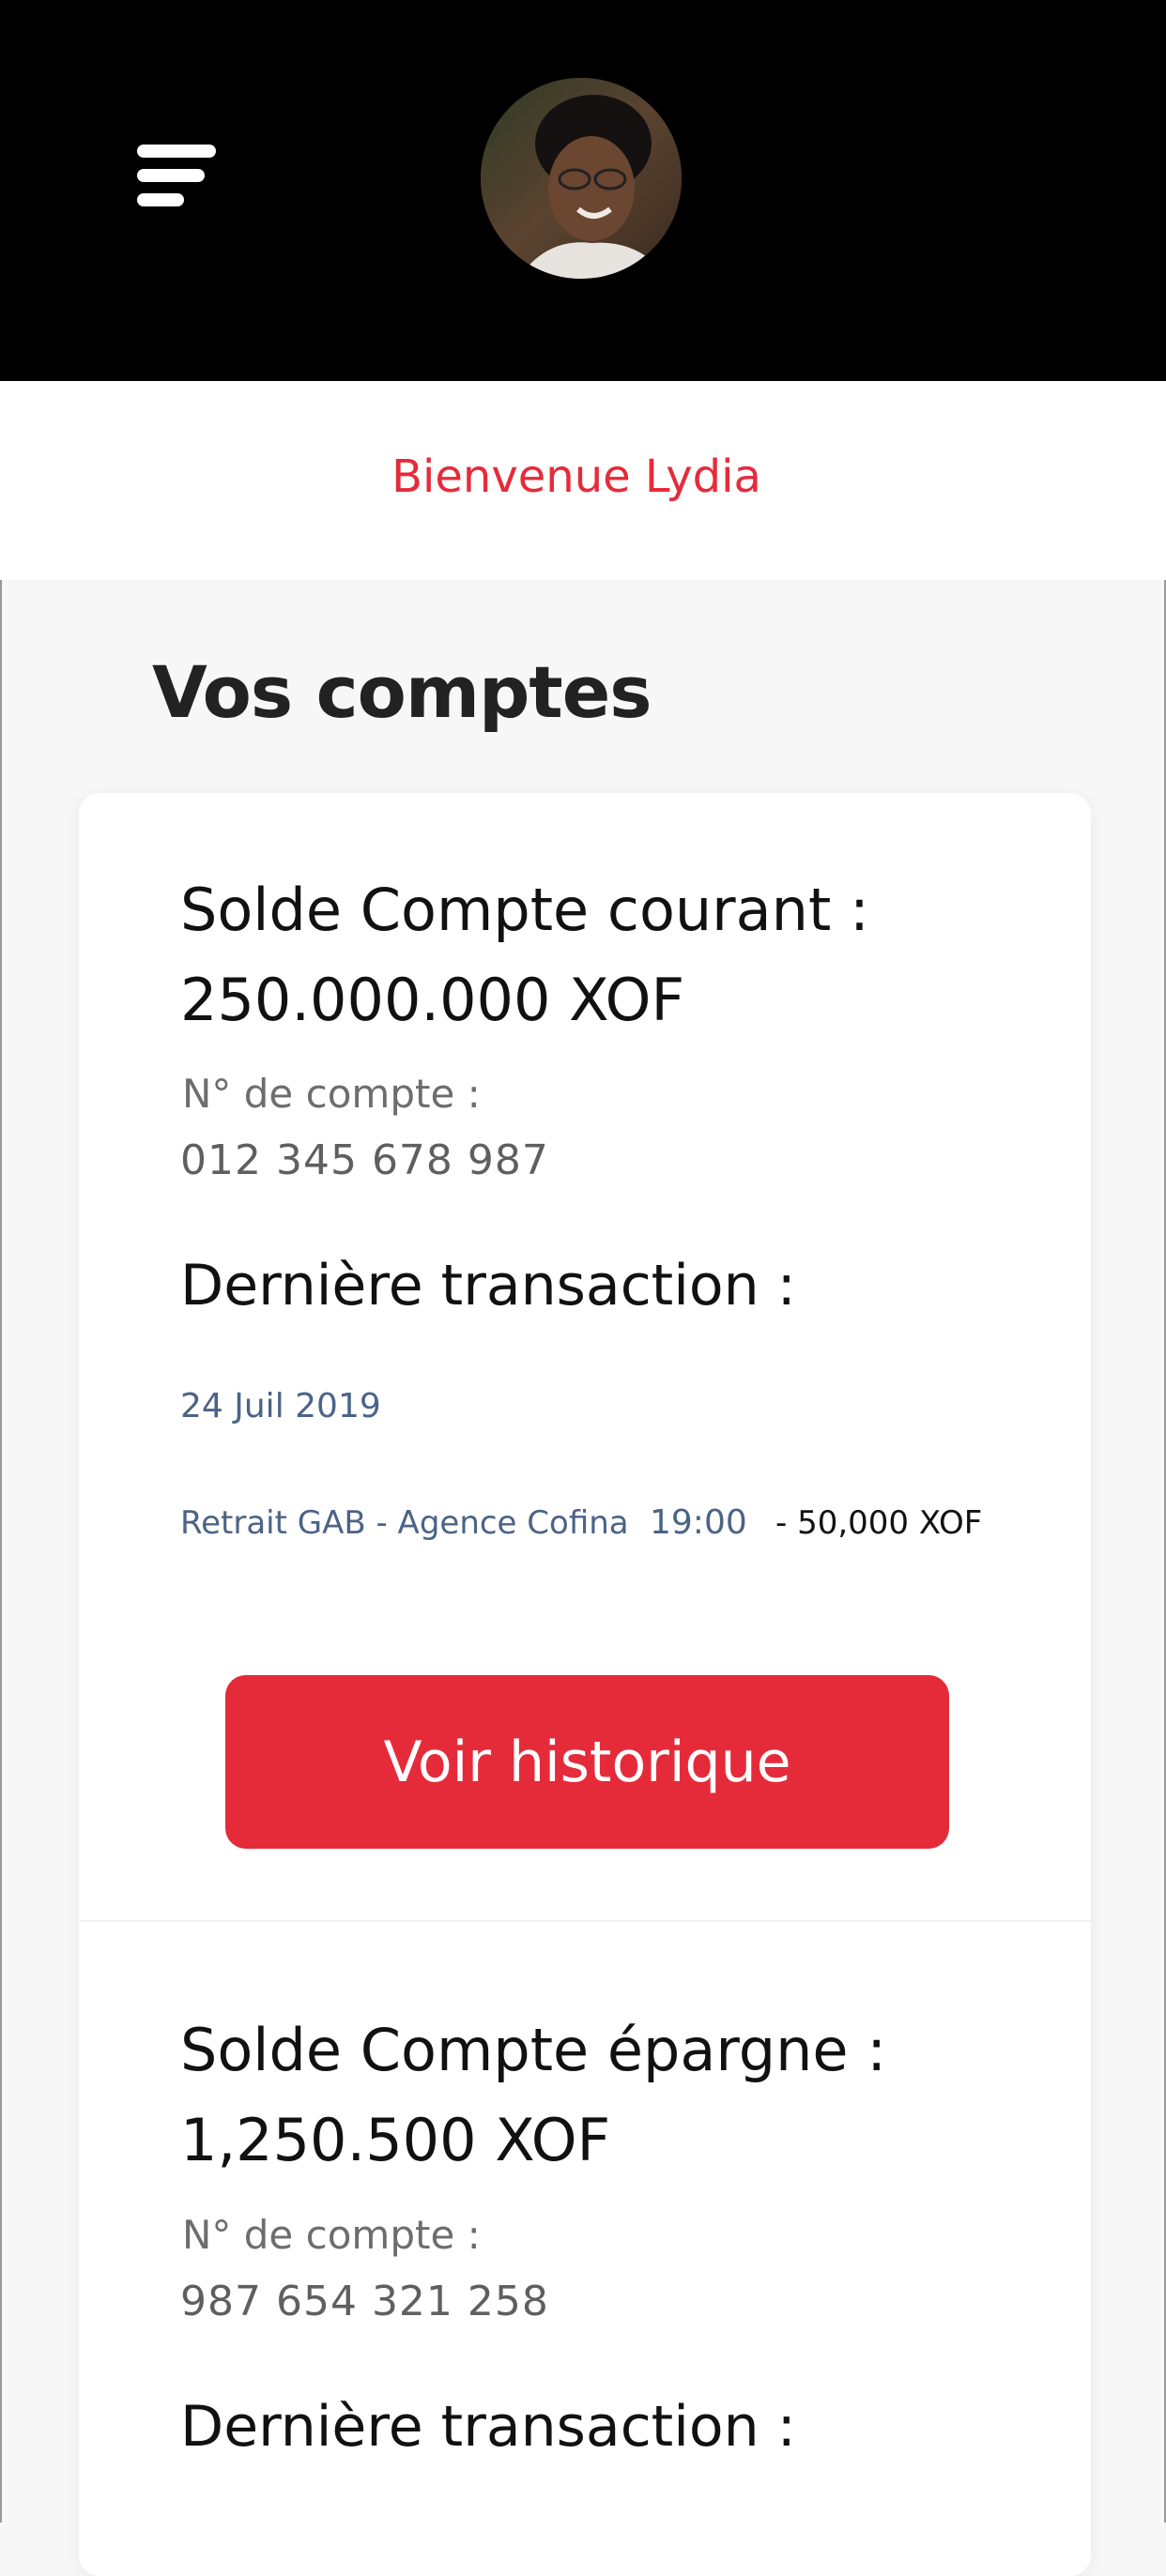  I want to click on avatar-photo, so click(581, 178).